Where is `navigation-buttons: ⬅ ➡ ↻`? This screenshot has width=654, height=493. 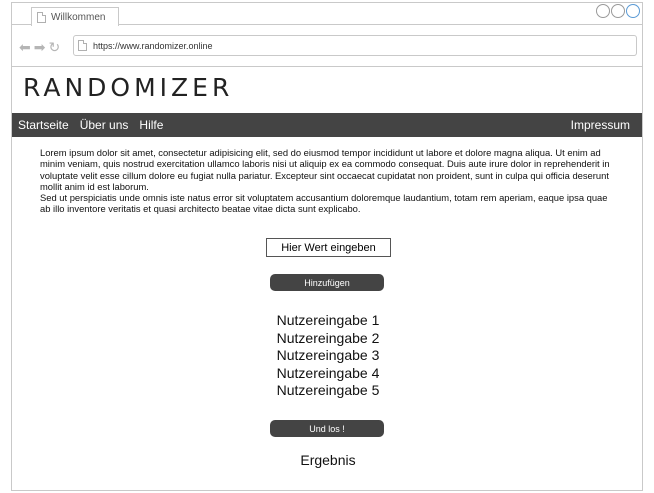 navigation-buttons: ⬅ ➡ ↻ is located at coordinates (39, 47).